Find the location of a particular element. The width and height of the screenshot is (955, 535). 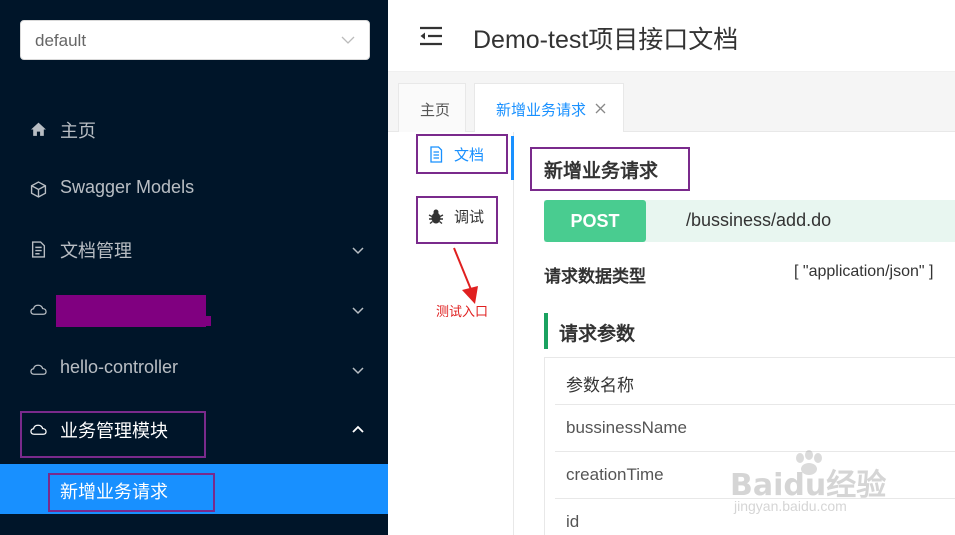

group-select-value: default is located at coordinates (61, 40).